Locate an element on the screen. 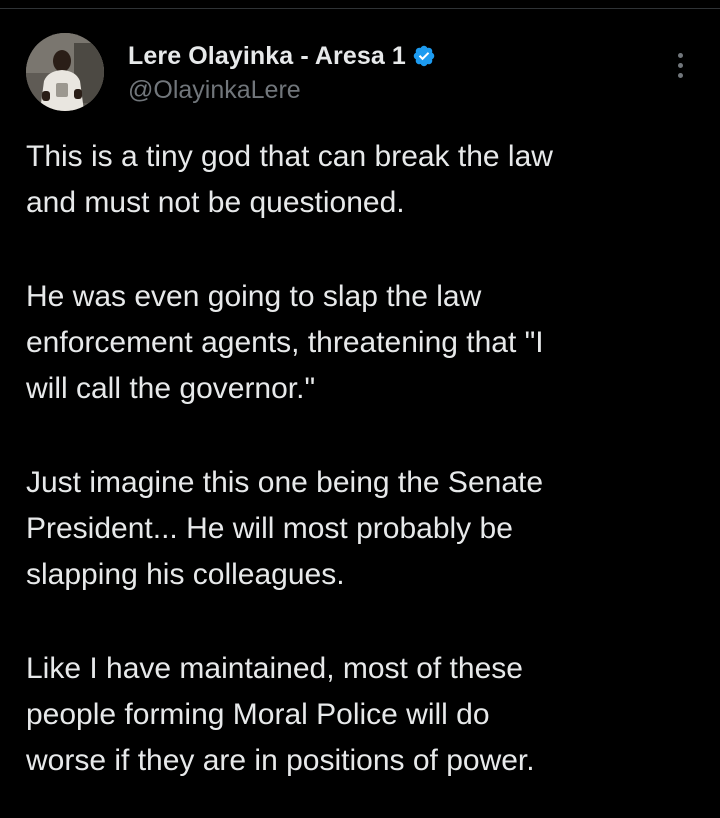 Image resolution: width=720 pixels, height=818 pixels. tweet-header: Lere Olayinka - Aresa 1 @OlayinkaLere is located at coordinates (366, 74).